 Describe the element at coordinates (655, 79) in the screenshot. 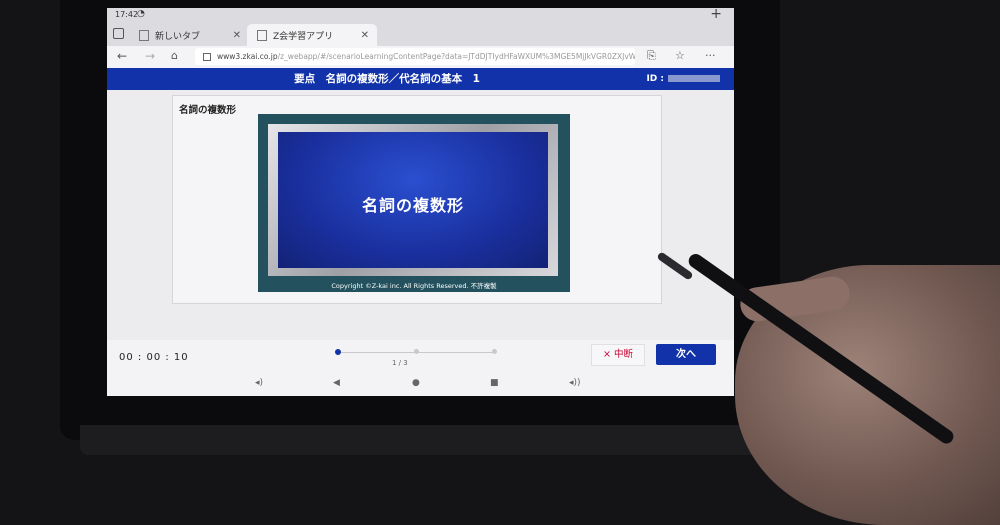

I see `user-id-label: ID :` at that location.